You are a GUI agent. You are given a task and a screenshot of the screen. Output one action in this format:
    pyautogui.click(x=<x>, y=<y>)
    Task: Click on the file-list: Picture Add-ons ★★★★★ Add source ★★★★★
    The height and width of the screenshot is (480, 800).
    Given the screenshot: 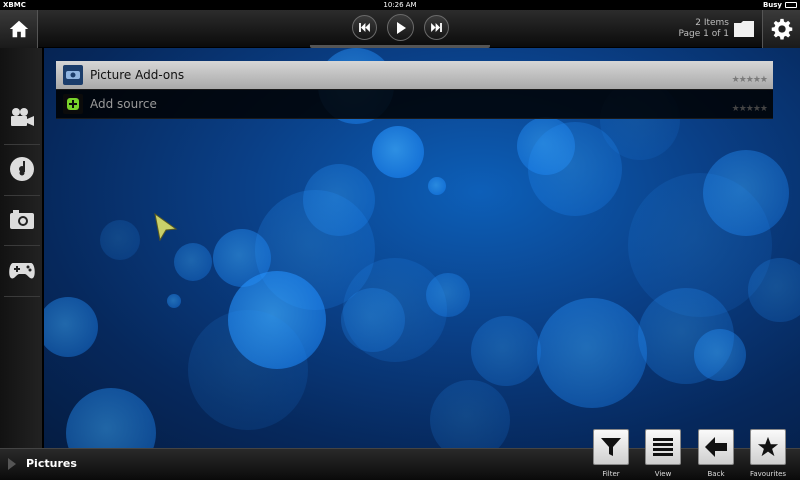 What is the action you would take?
    pyautogui.click(x=414, y=90)
    